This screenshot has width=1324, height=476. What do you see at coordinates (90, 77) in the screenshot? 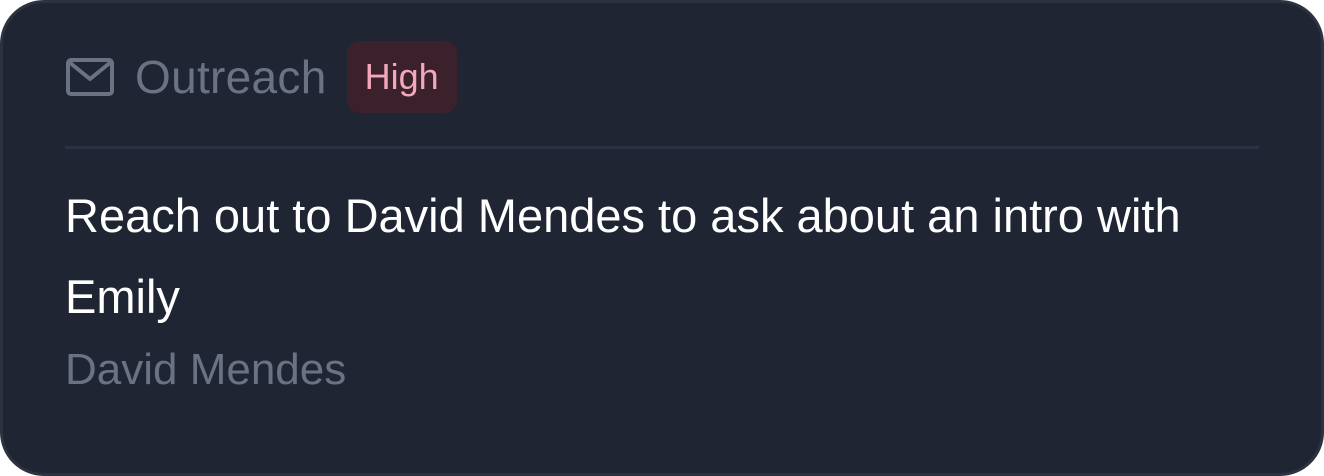
I see `mail-icon` at bounding box center [90, 77].